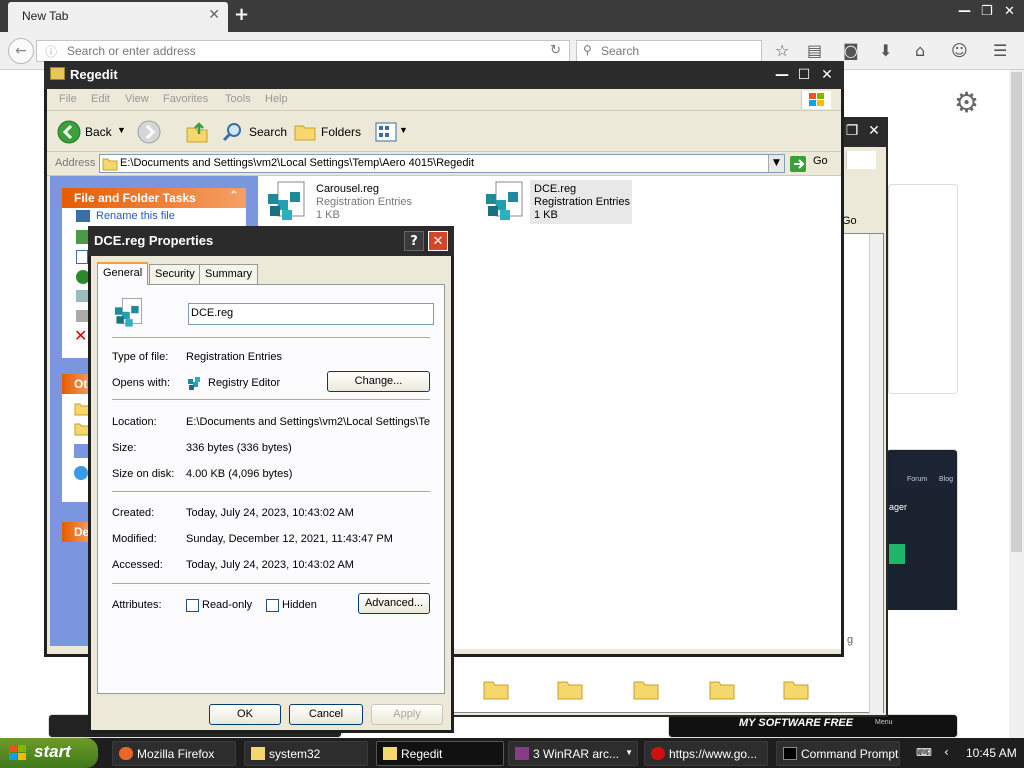  Describe the element at coordinates (790, 753) in the screenshot. I see `command-prompt-icon` at that location.